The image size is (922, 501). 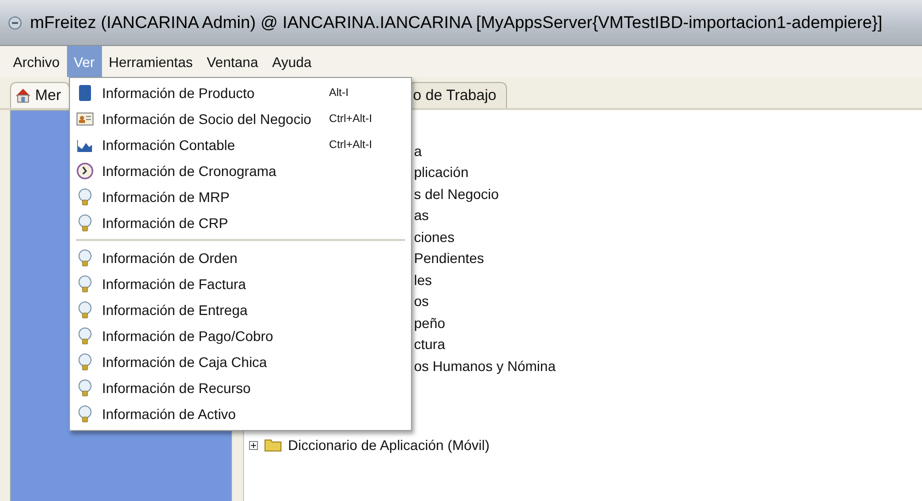 What do you see at coordinates (233, 61) in the screenshot?
I see `menu-bar-item: Ventana` at bounding box center [233, 61].